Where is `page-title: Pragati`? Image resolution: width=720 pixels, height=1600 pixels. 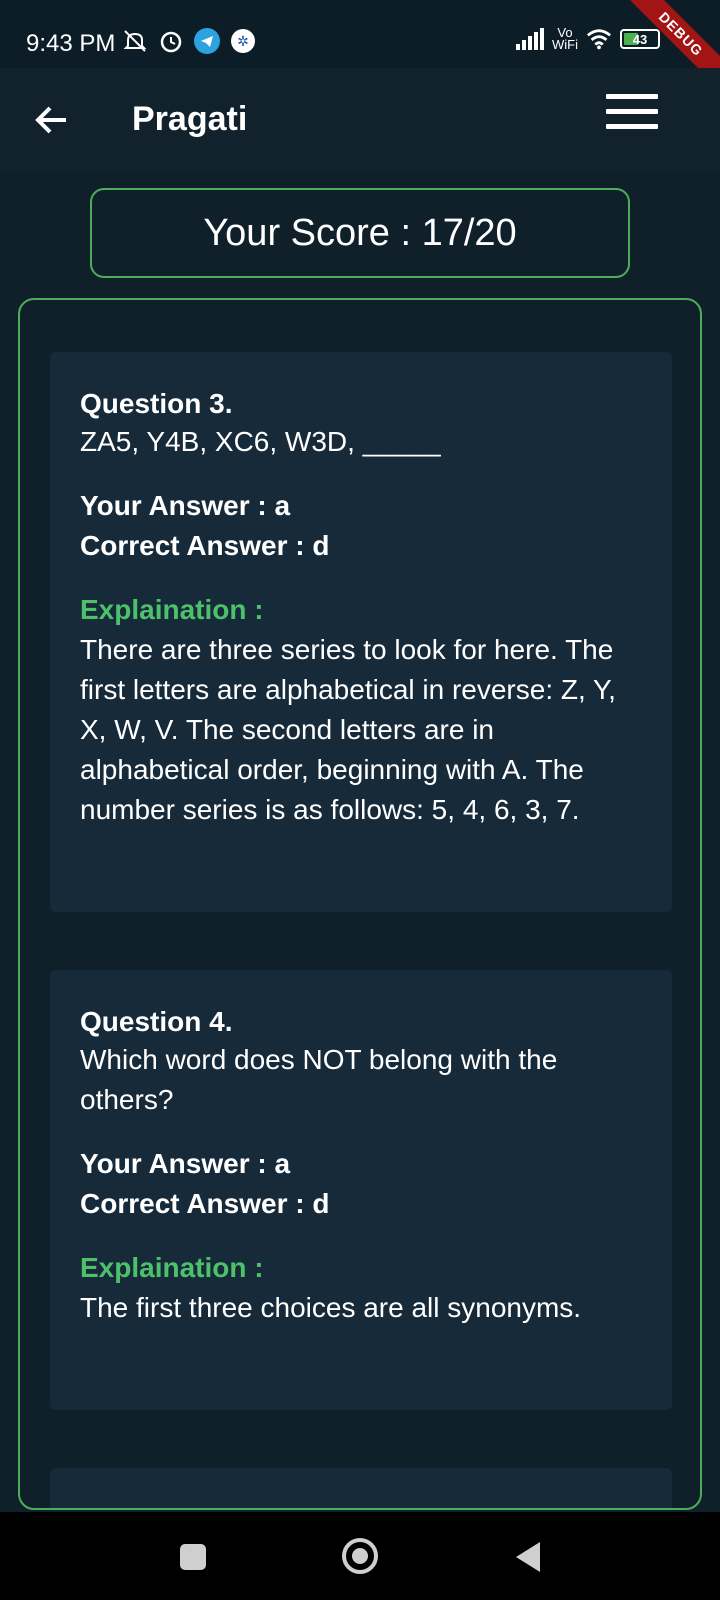
page-title: Pragati is located at coordinates (190, 119).